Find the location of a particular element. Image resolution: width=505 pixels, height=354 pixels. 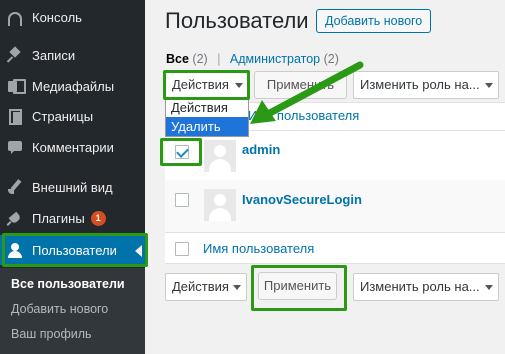

sidebar-item-label: Записи is located at coordinates (54, 55).